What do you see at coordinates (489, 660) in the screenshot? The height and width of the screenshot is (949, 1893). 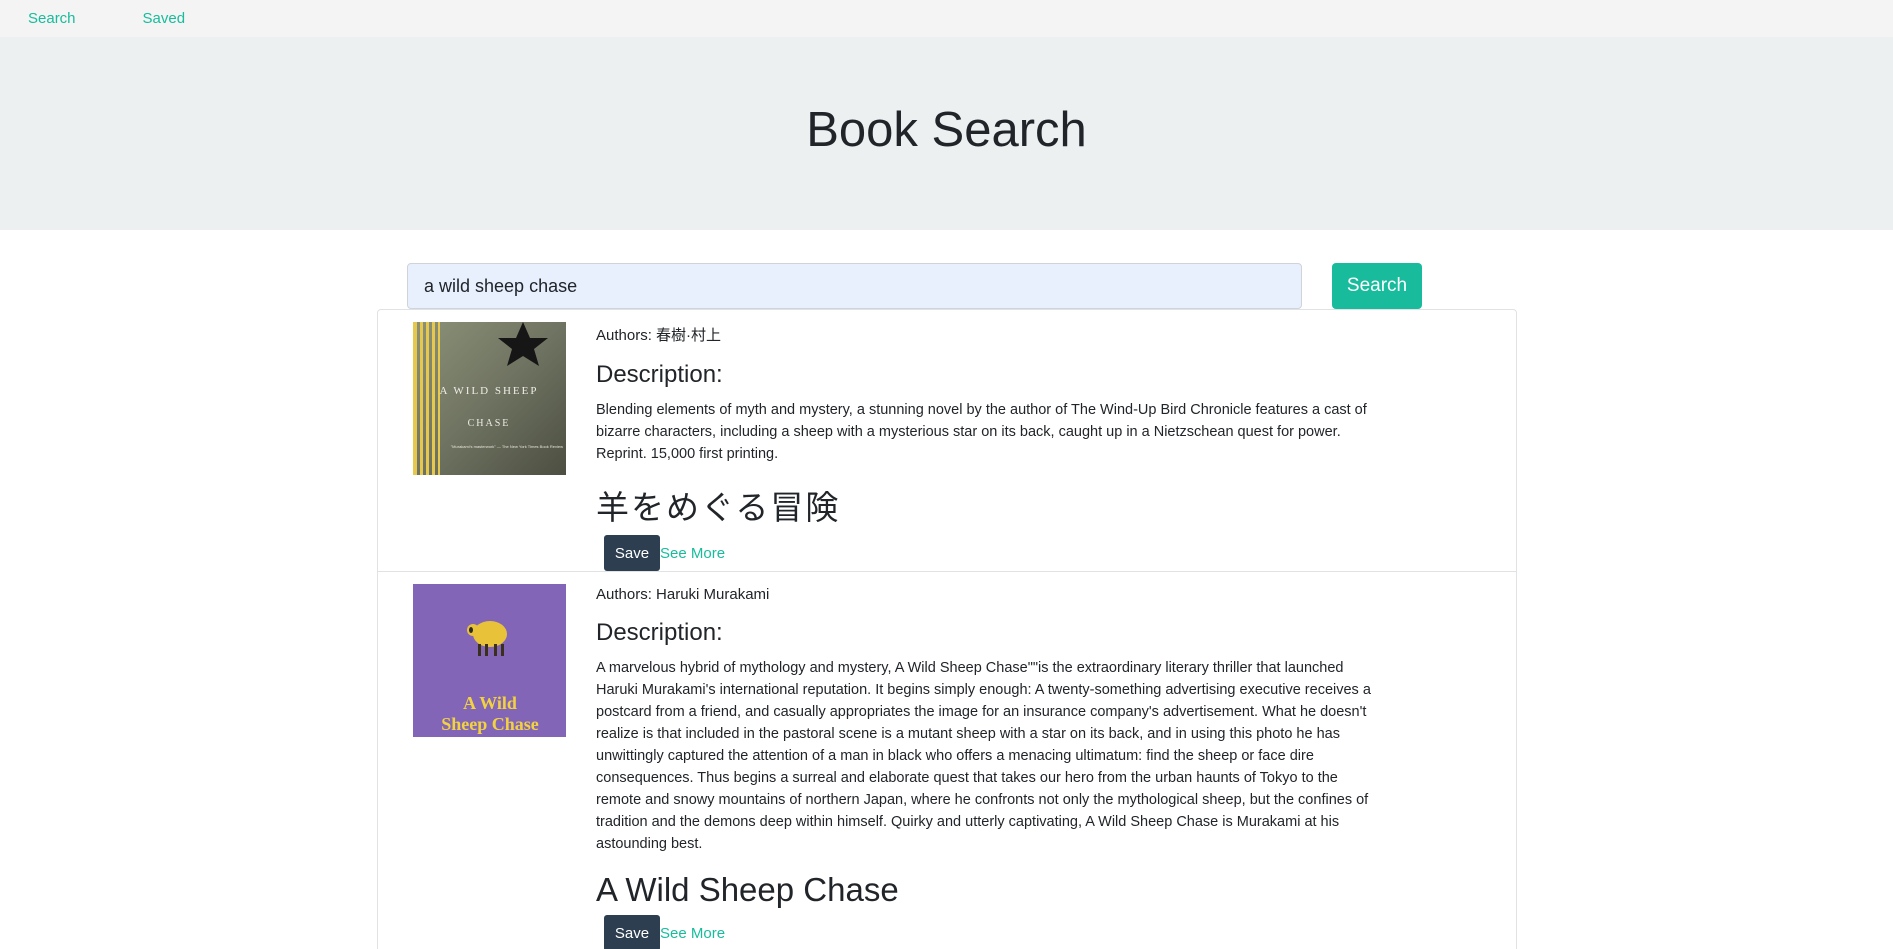 I see `book-cover-image: A Wild Sheep Chase` at bounding box center [489, 660].